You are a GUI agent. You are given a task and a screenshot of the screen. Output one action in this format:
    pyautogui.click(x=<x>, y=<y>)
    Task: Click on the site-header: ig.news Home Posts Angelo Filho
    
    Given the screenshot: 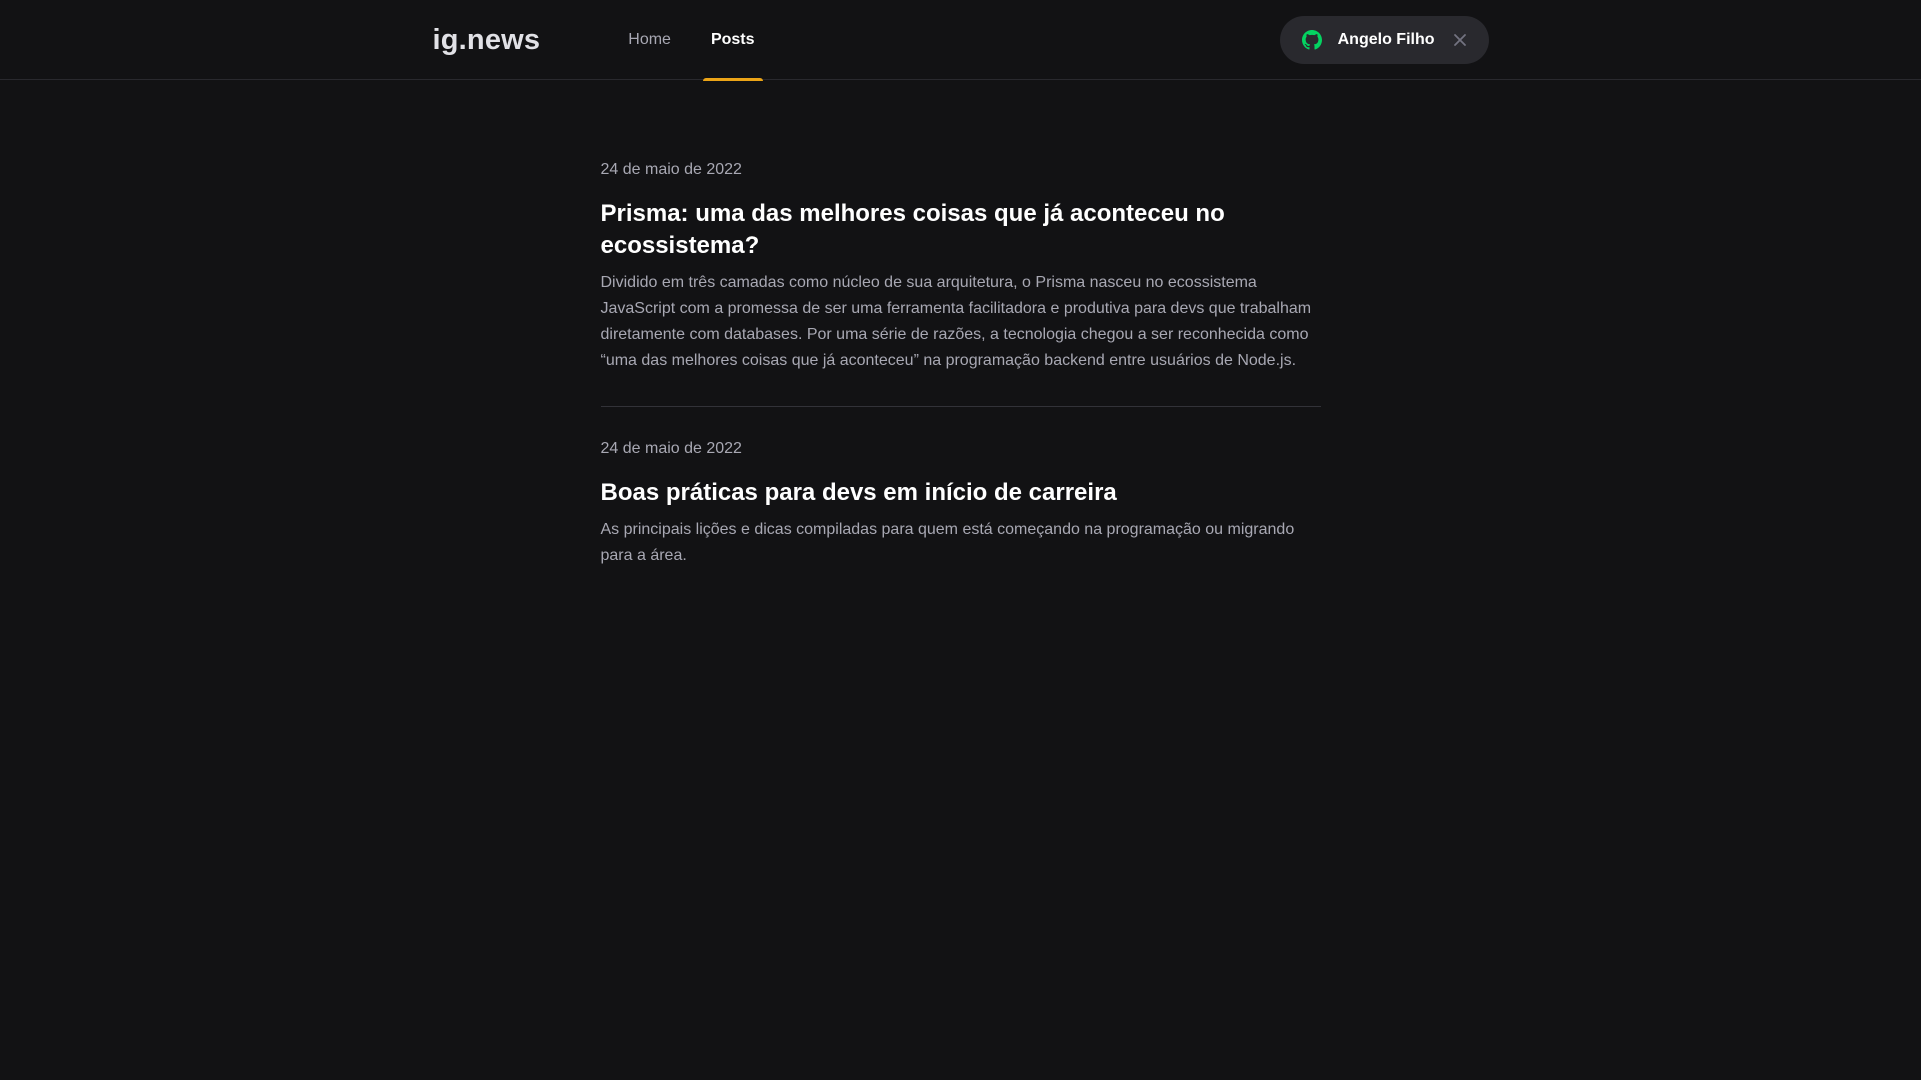 What is the action you would take?
    pyautogui.click(x=960, y=40)
    